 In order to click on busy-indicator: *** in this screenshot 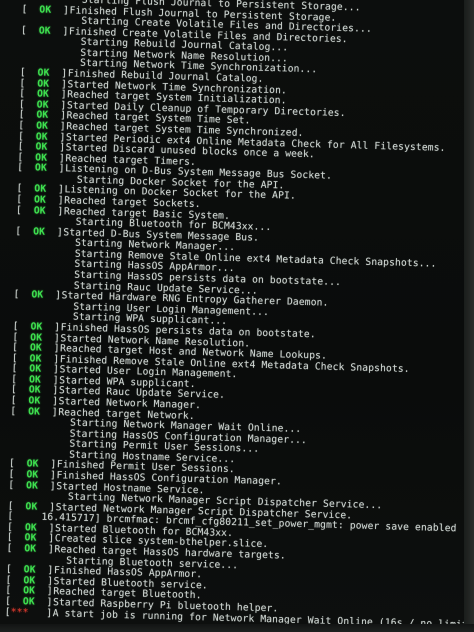, I will do `click(28, 612)`.